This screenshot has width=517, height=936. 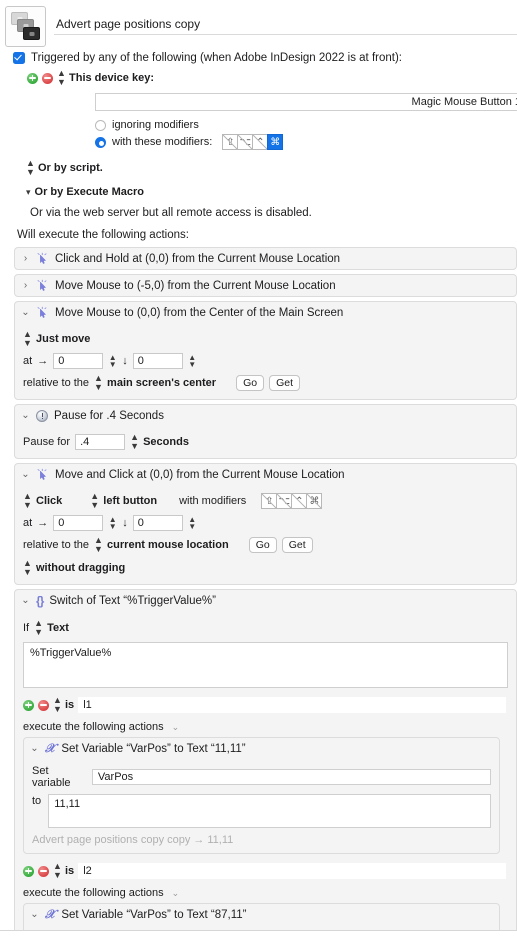 I want to click on device-key-field: Magic Mouse Button 1, so click(x=306, y=102).